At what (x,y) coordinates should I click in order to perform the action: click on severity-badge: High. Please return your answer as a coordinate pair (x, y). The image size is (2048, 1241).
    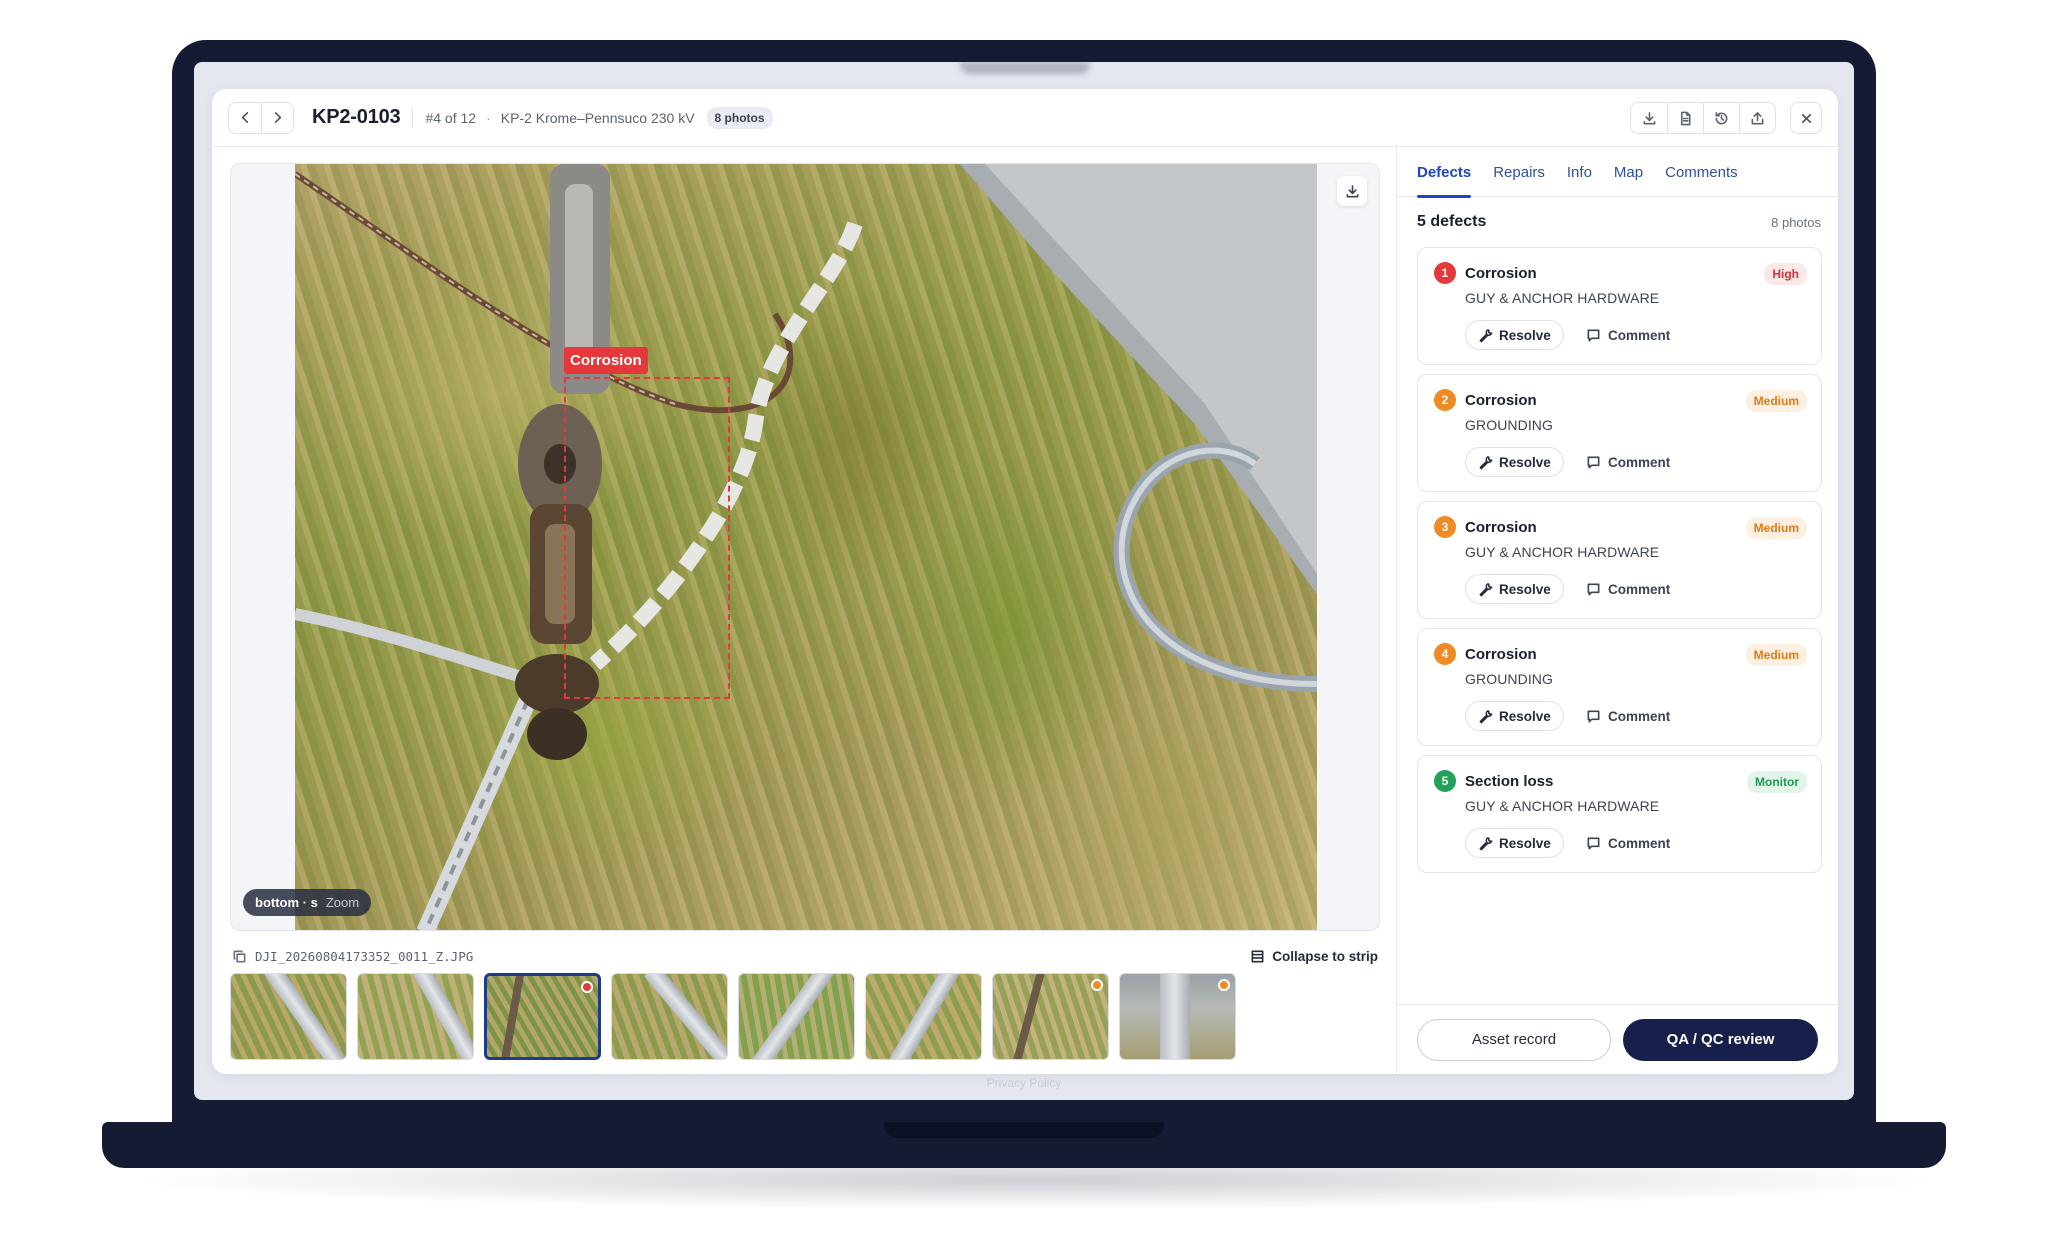
    Looking at the image, I should click on (1785, 274).